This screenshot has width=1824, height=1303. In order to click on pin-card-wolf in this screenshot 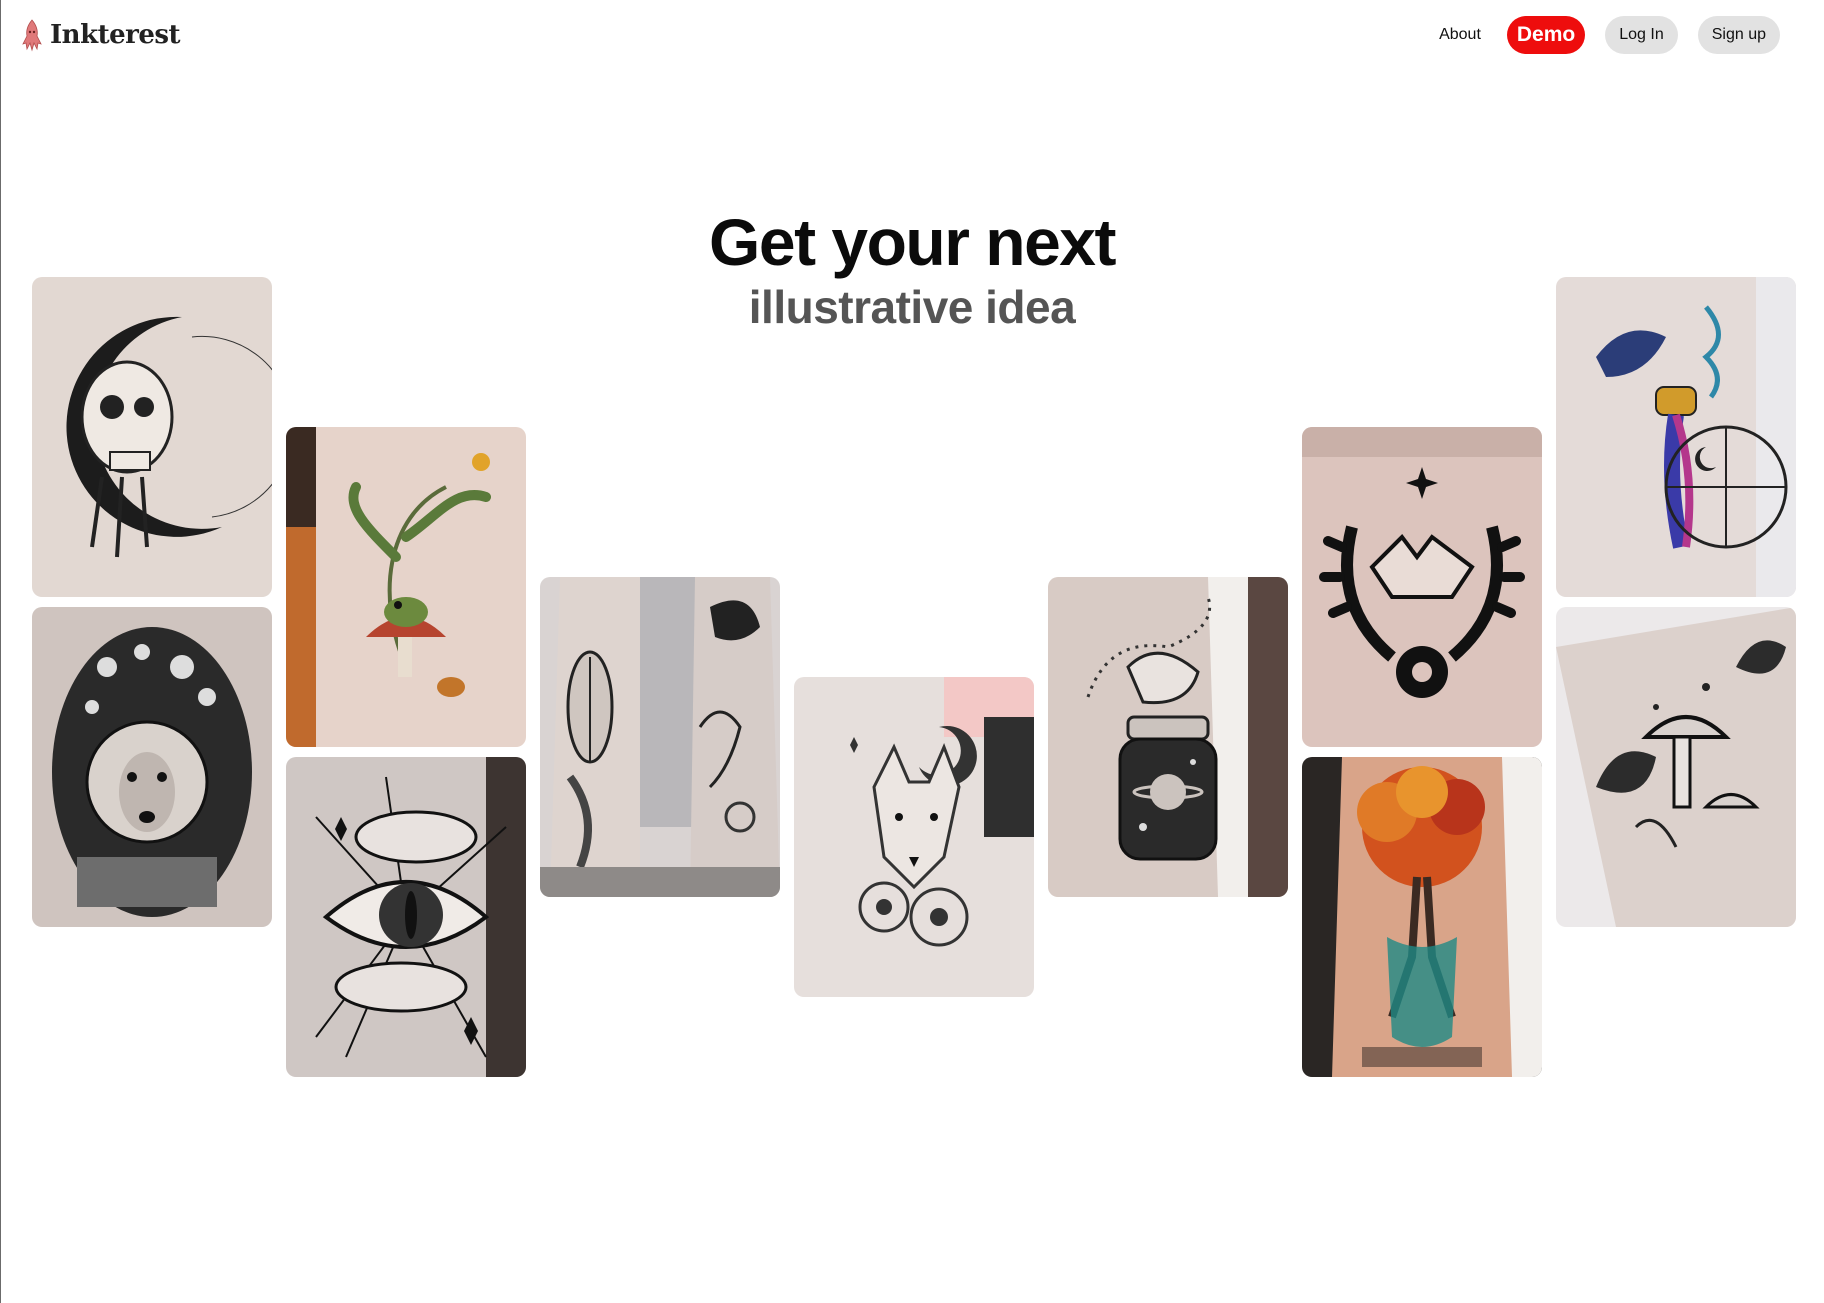, I will do `click(914, 837)`.